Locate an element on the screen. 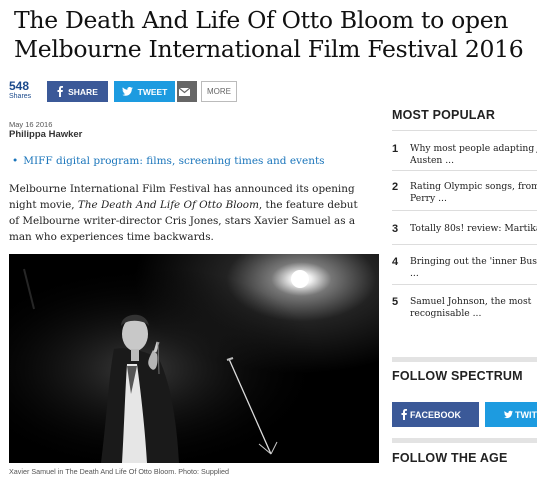  share-count: 548 Shares is located at coordinates (27, 90).